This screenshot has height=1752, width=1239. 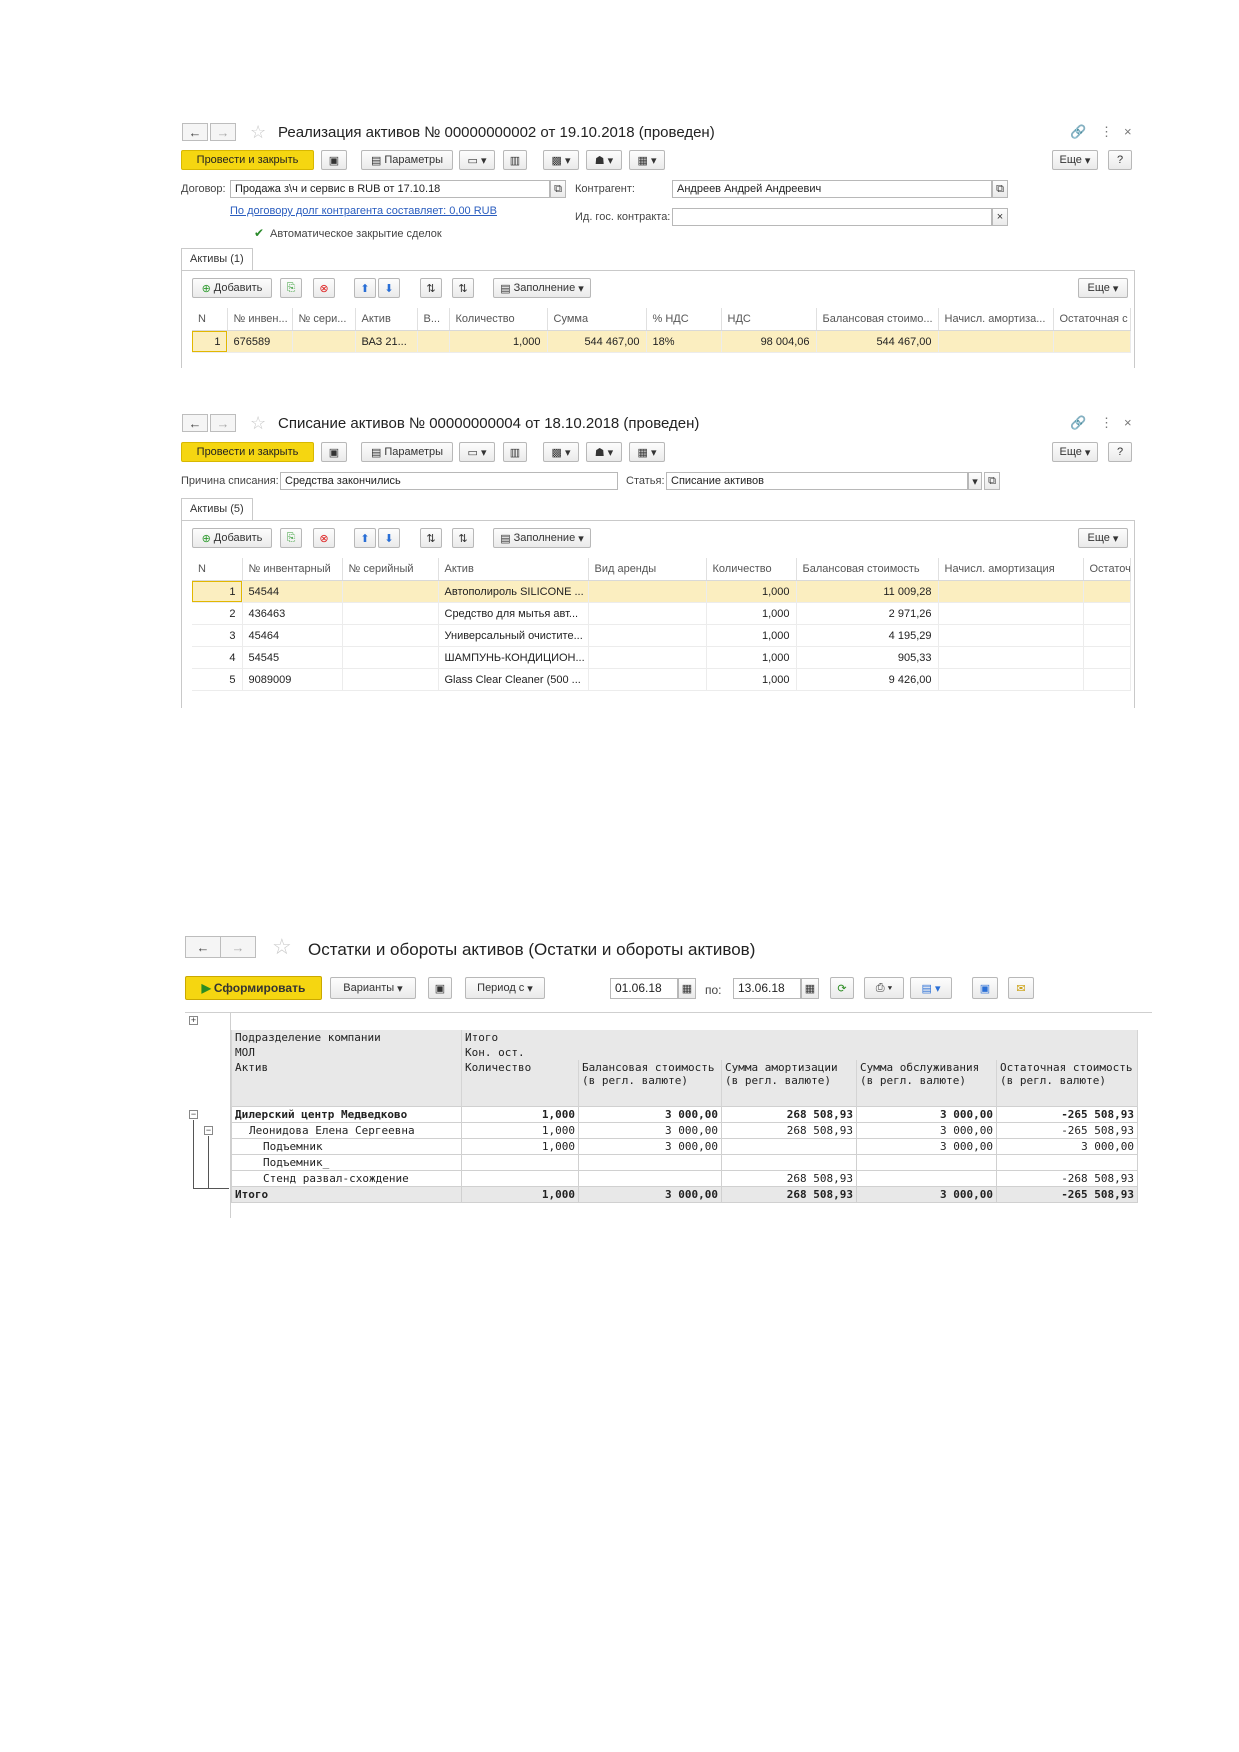 I want to click on reason-field: Средства закончились, so click(x=449, y=481).